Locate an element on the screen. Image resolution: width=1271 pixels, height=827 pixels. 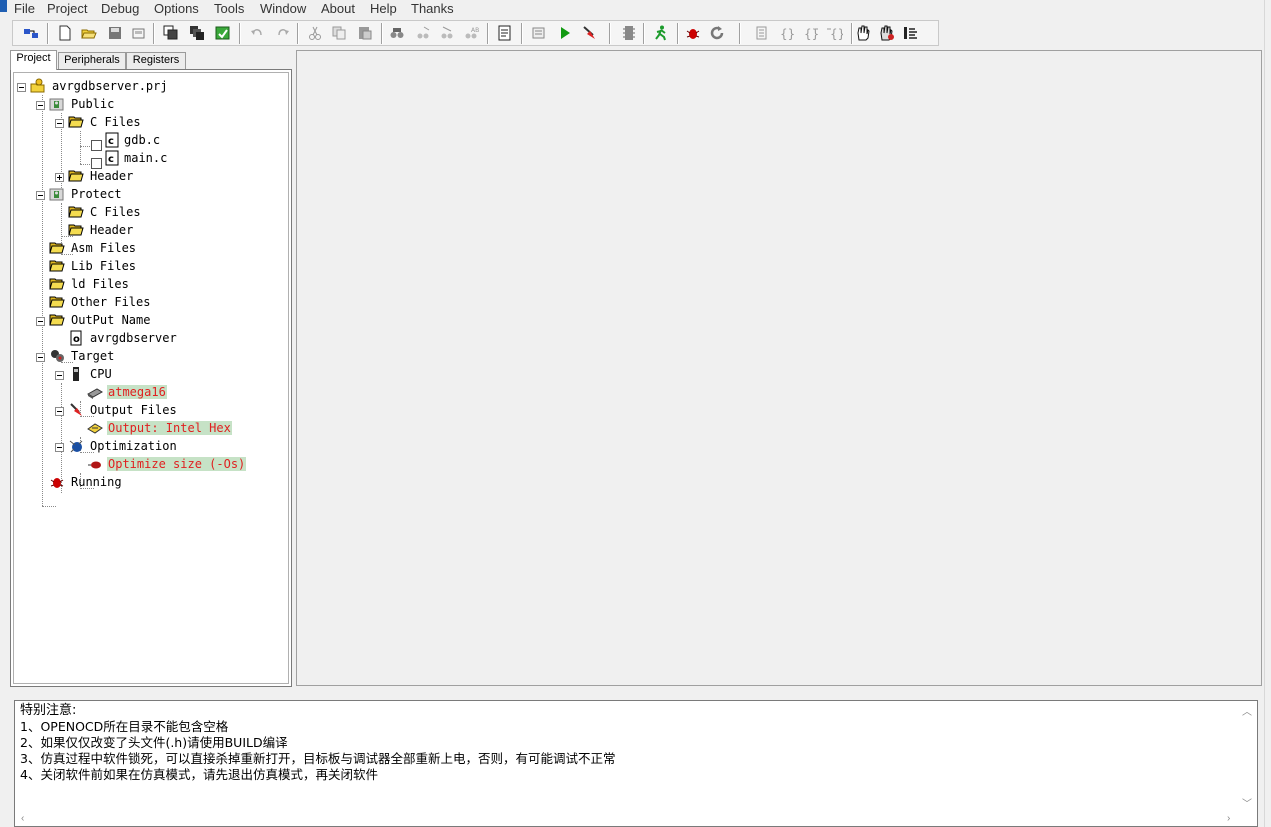
step-out-icon: {} is located at coordinates (811, 33).